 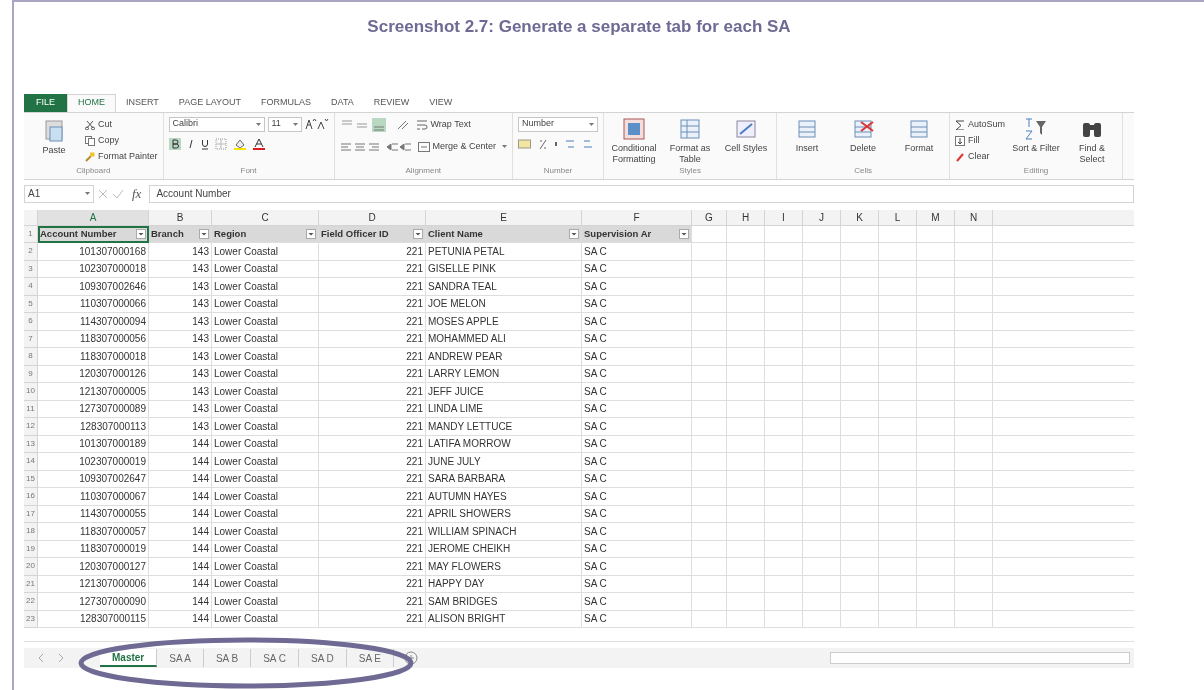 What do you see at coordinates (709, 217) in the screenshot?
I see `column-letter: G` at bounding box center [709, 217].